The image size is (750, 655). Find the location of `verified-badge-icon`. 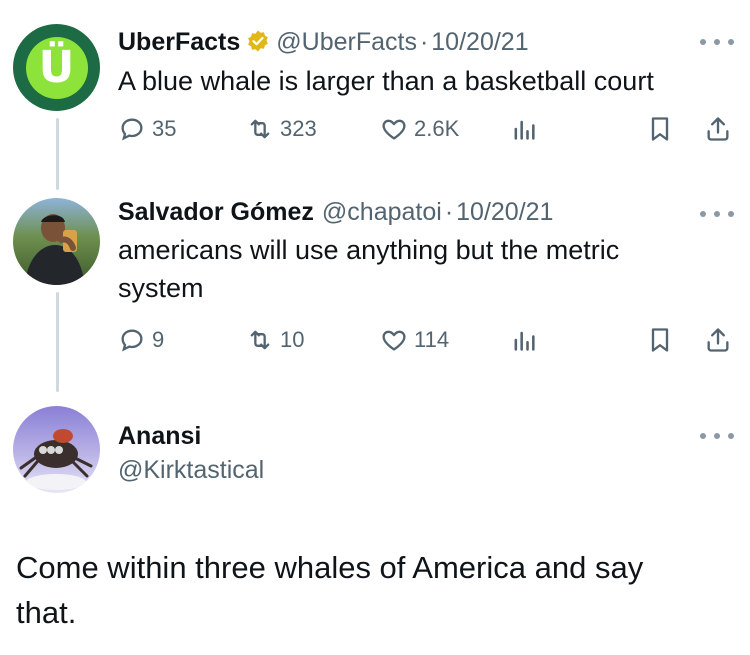

verified-badge-icon is located at coordinates (258, 41).